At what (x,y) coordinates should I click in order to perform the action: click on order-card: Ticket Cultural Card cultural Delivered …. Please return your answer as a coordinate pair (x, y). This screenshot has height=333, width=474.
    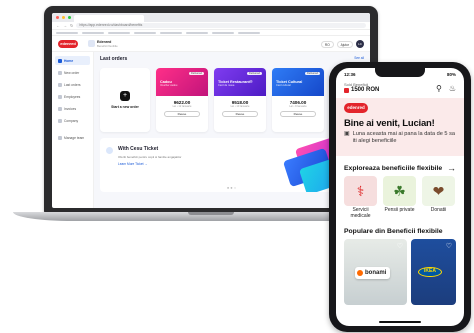
    Looking at the image, I should click on (298, 100).